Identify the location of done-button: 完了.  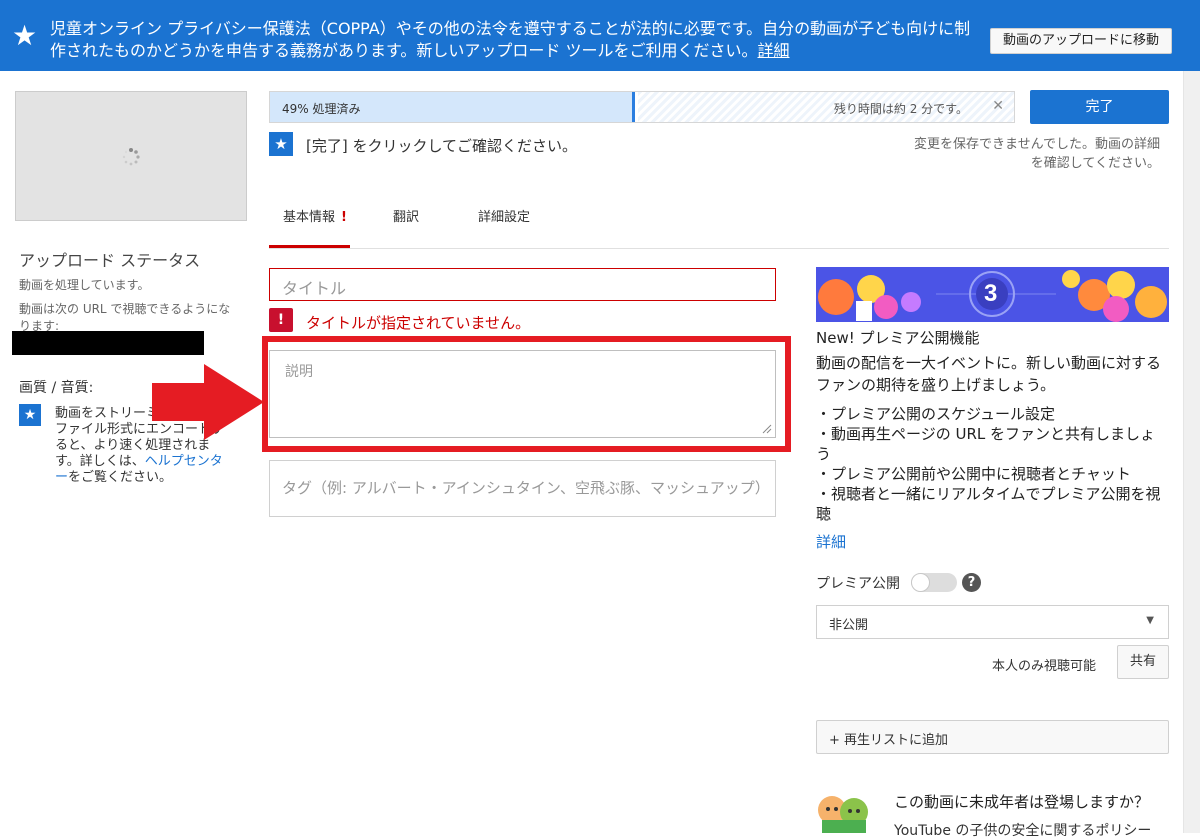
(1099, 107).